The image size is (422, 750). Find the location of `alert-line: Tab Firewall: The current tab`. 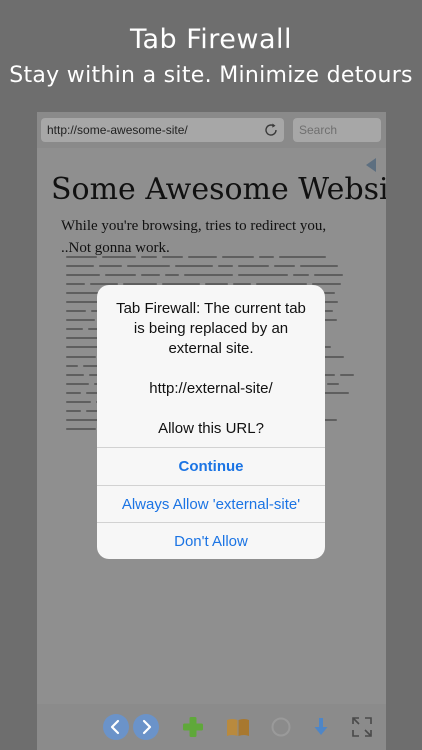

alert-line: Tab Firewall: The current tab is located at coordinates (211, 308).